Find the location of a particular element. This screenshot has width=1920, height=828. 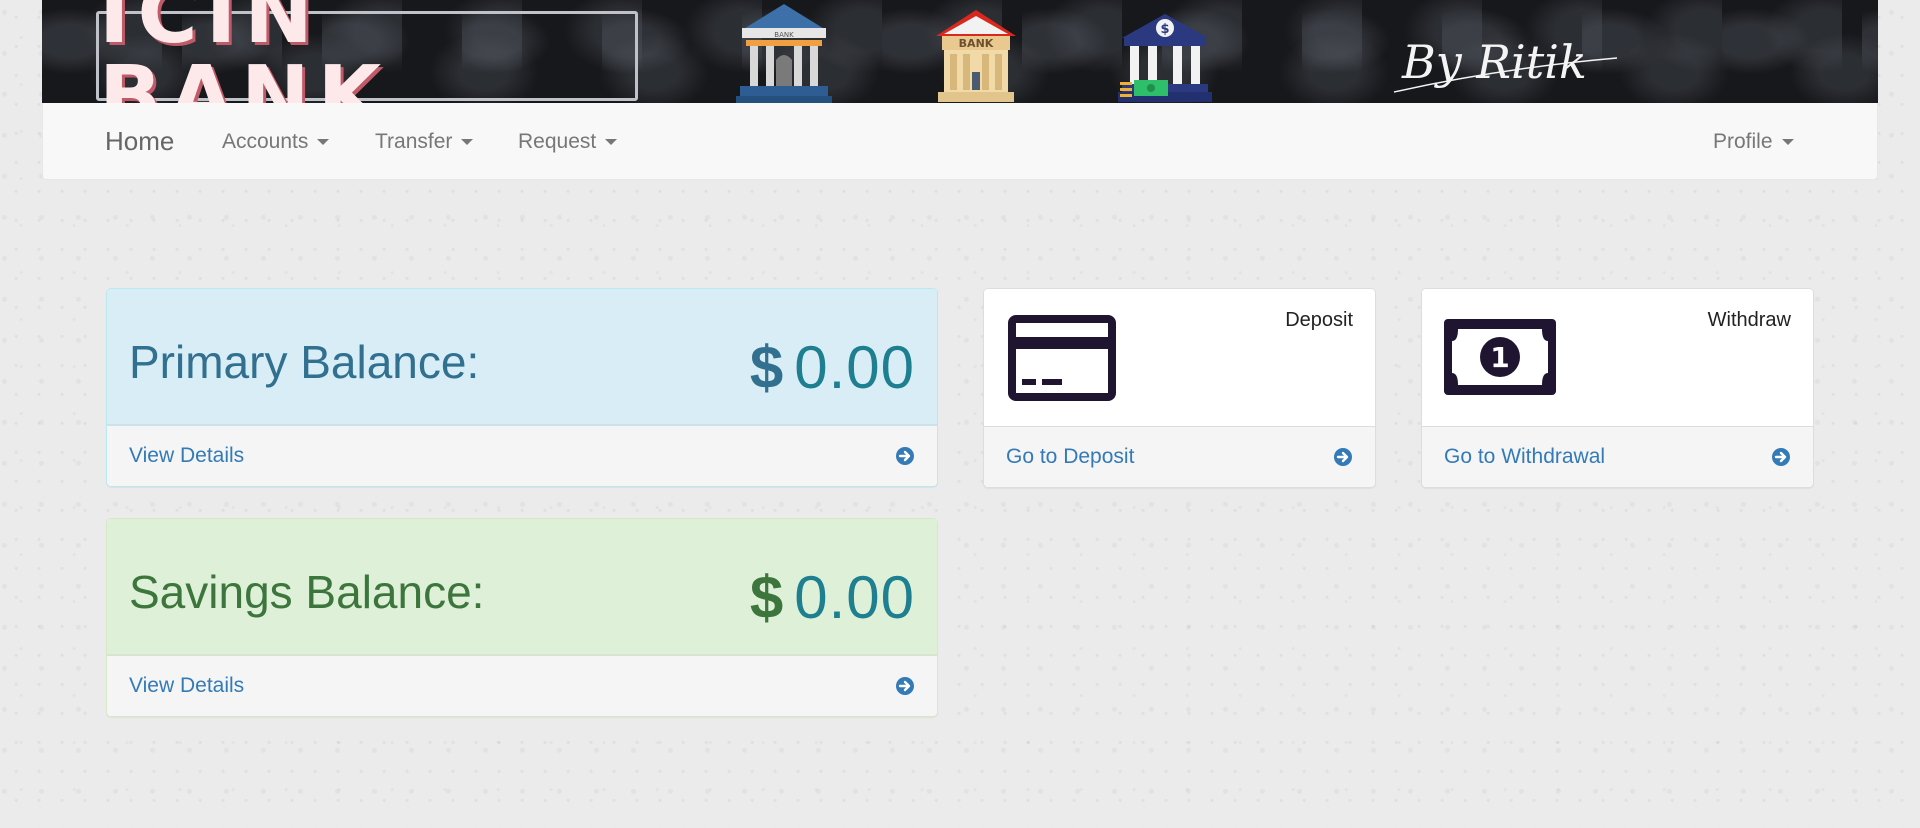

primary-balance-panel: Primary Balance: $0.00 View Details is located at coordinates (522, 387).